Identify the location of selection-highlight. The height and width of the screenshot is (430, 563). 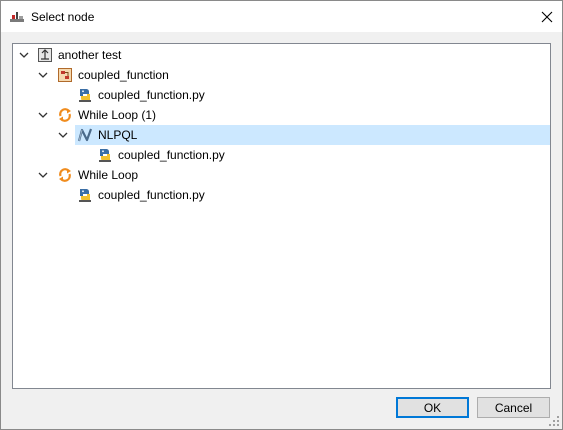
(312, 135).